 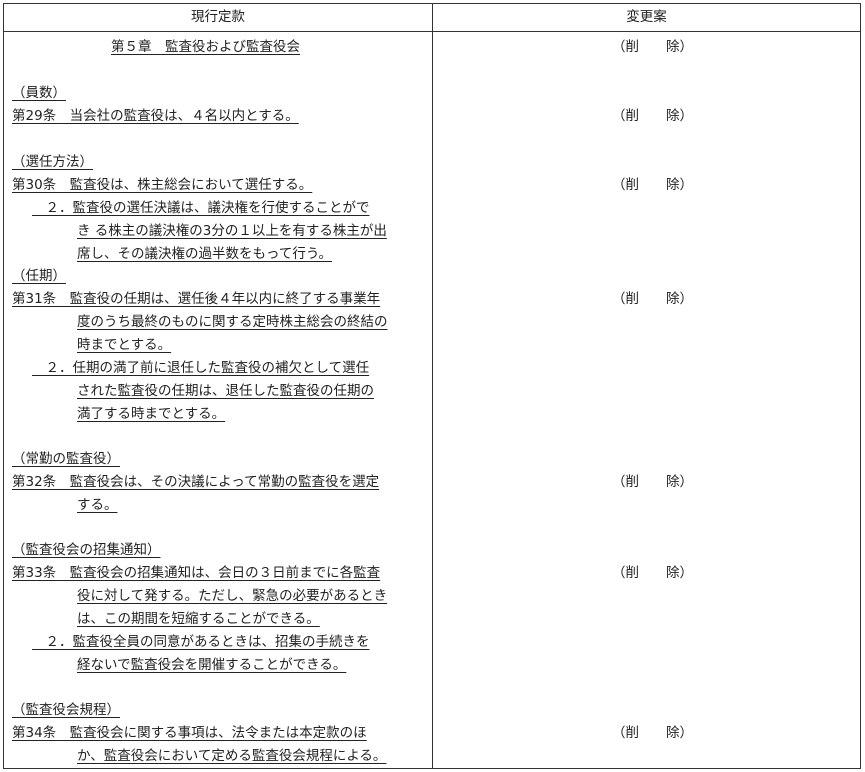 I want to click on chapter-title: 第５章 監査役および監査役会, so click(x=205, y=47).